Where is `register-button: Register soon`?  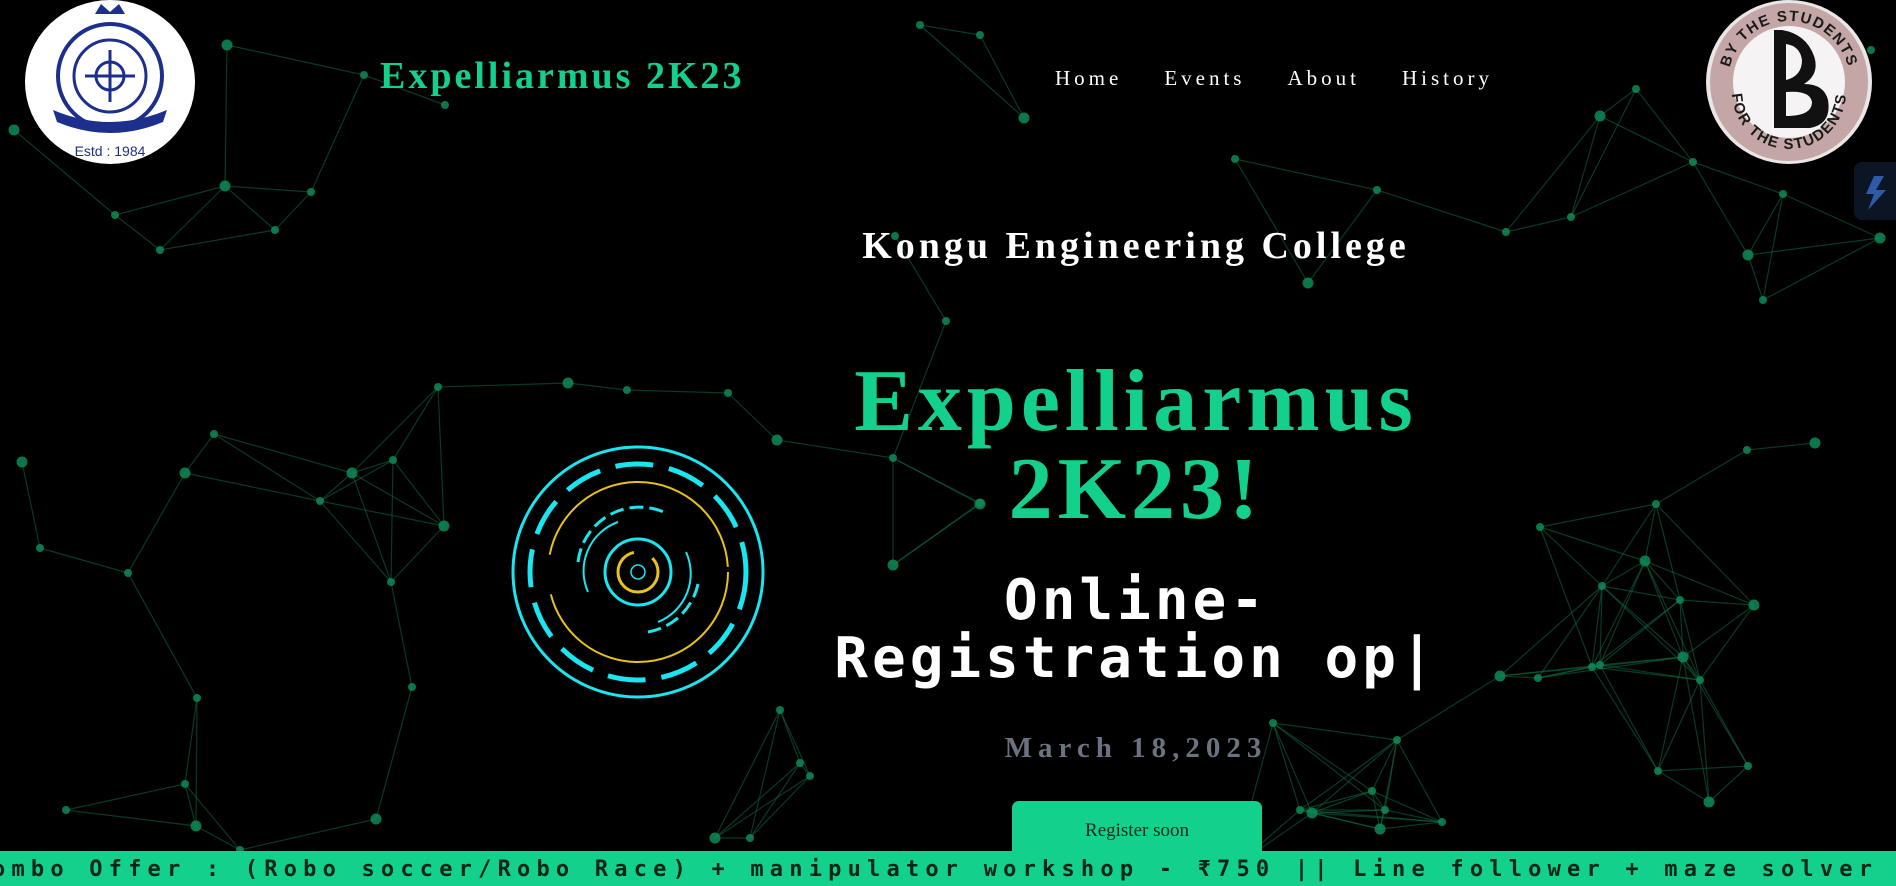 register-button: Register soon is located at coordinates (1137, 826).